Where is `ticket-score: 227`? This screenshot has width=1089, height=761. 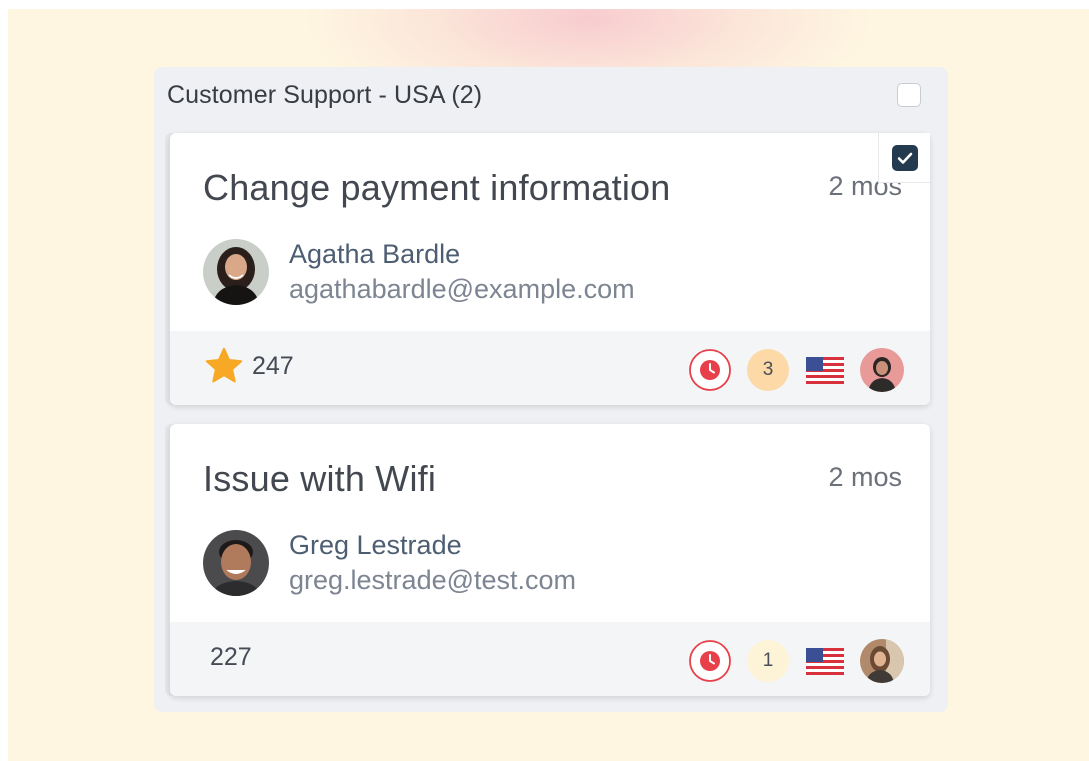
ticket-score: 227 is located at coordinates (231, 657).